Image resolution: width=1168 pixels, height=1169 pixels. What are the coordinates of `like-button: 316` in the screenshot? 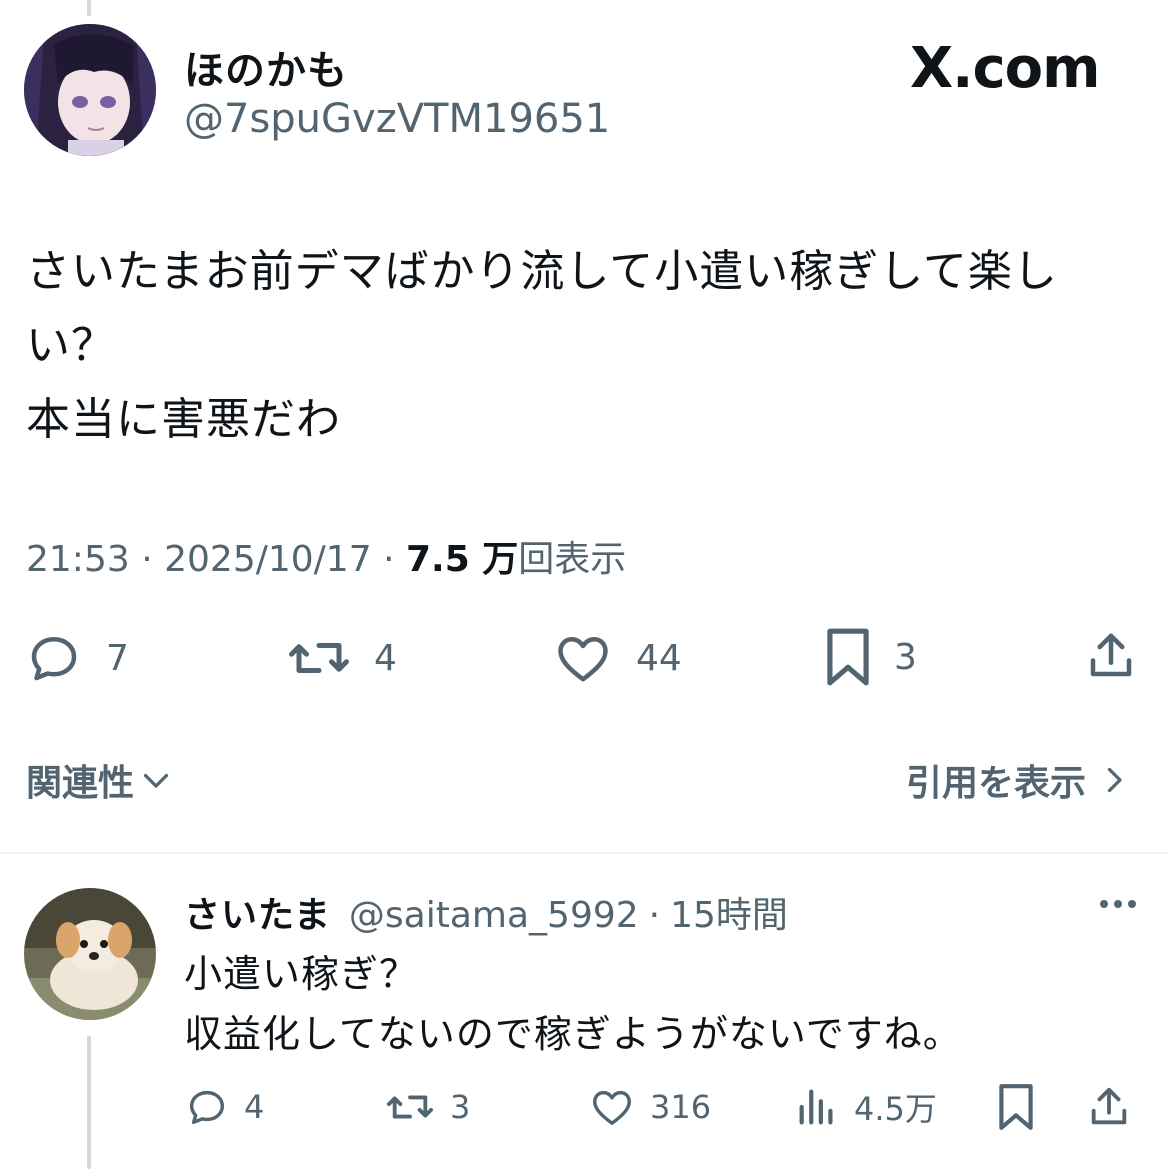 It's located at (649, 1107).